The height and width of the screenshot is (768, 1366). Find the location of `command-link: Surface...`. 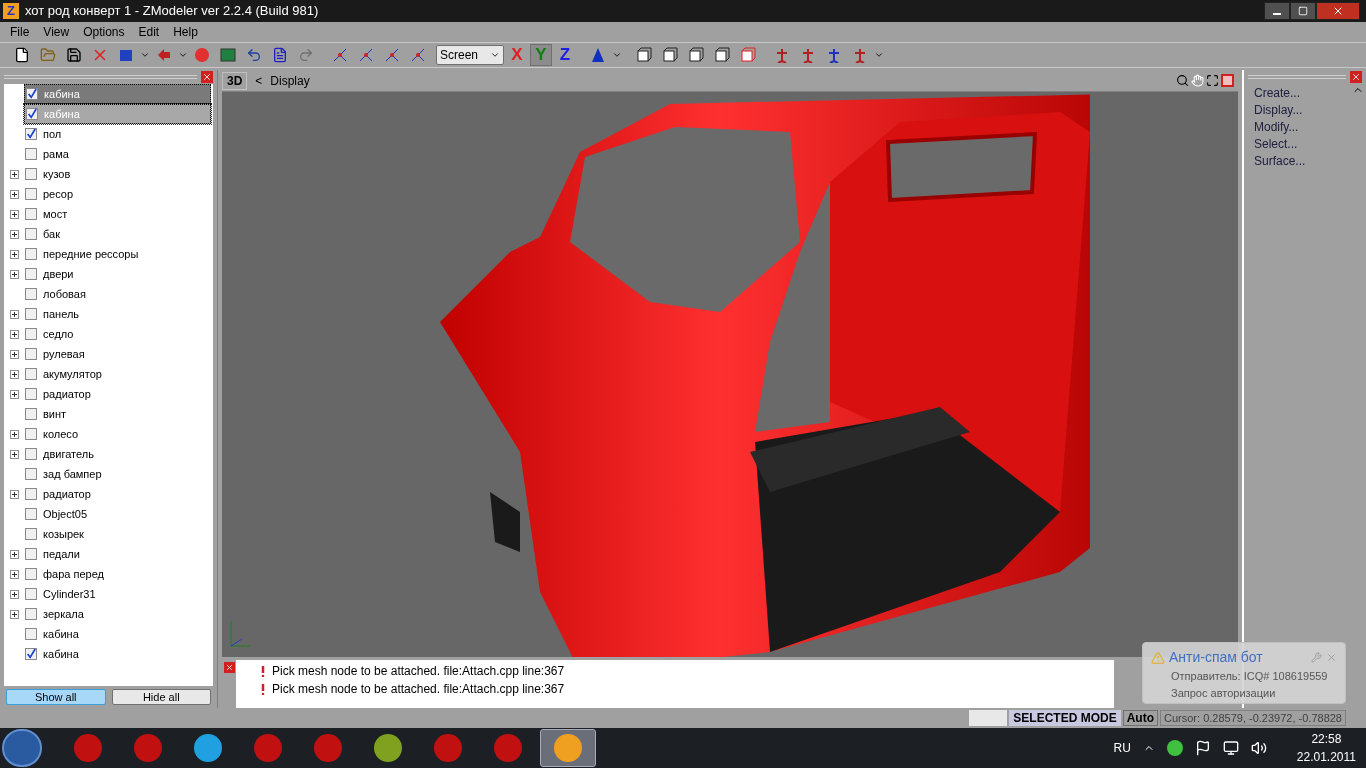

command-link: Surface... is located at coordinates (1303, 160).